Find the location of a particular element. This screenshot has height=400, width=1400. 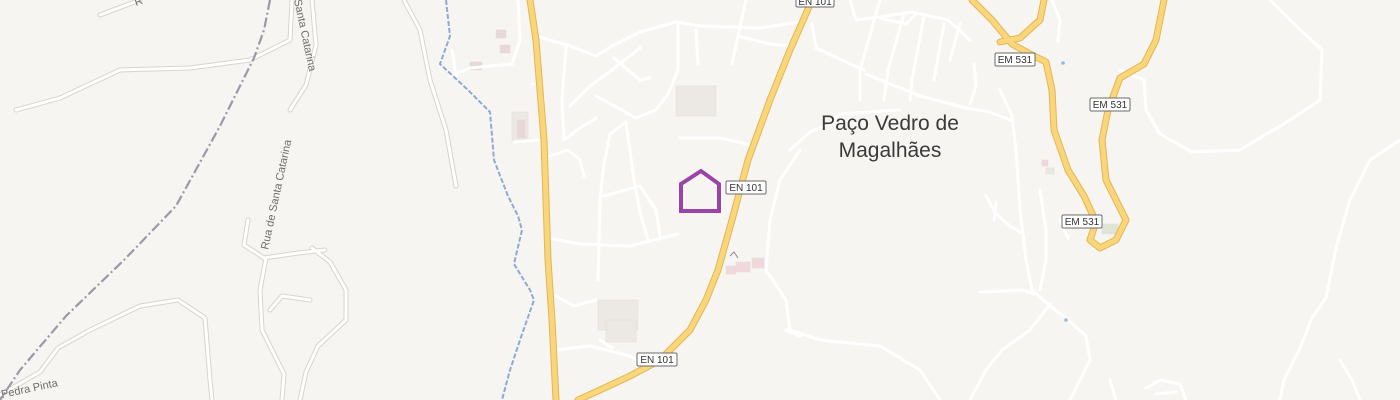

small-pin-icon is located at coordinates (734, 255).